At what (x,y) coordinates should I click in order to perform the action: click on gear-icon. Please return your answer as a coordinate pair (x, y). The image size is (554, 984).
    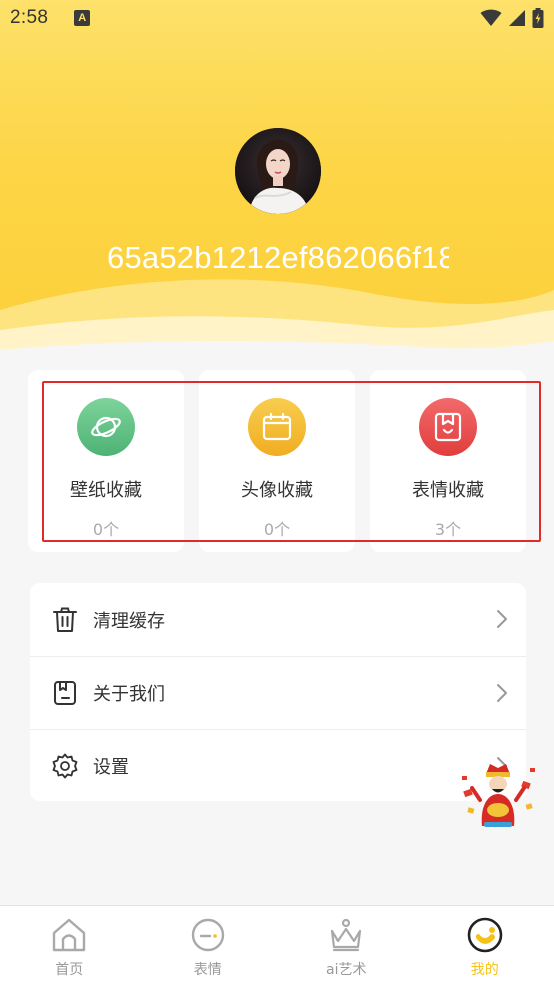
    Looking at the image, I should click on (65, 766).